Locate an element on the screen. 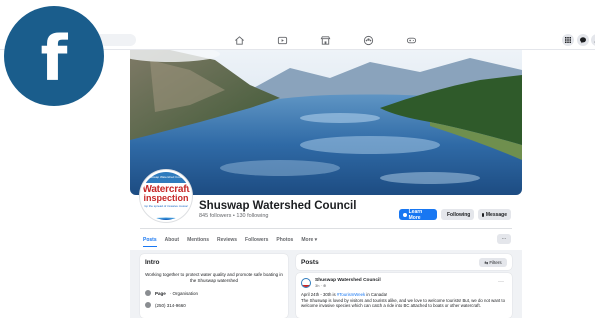 Image resolution: width=595 pixels, height=318 pixels. post-header: Shuswap Watershed Council 3h · ⊕ is located at coordinates (404, 283).